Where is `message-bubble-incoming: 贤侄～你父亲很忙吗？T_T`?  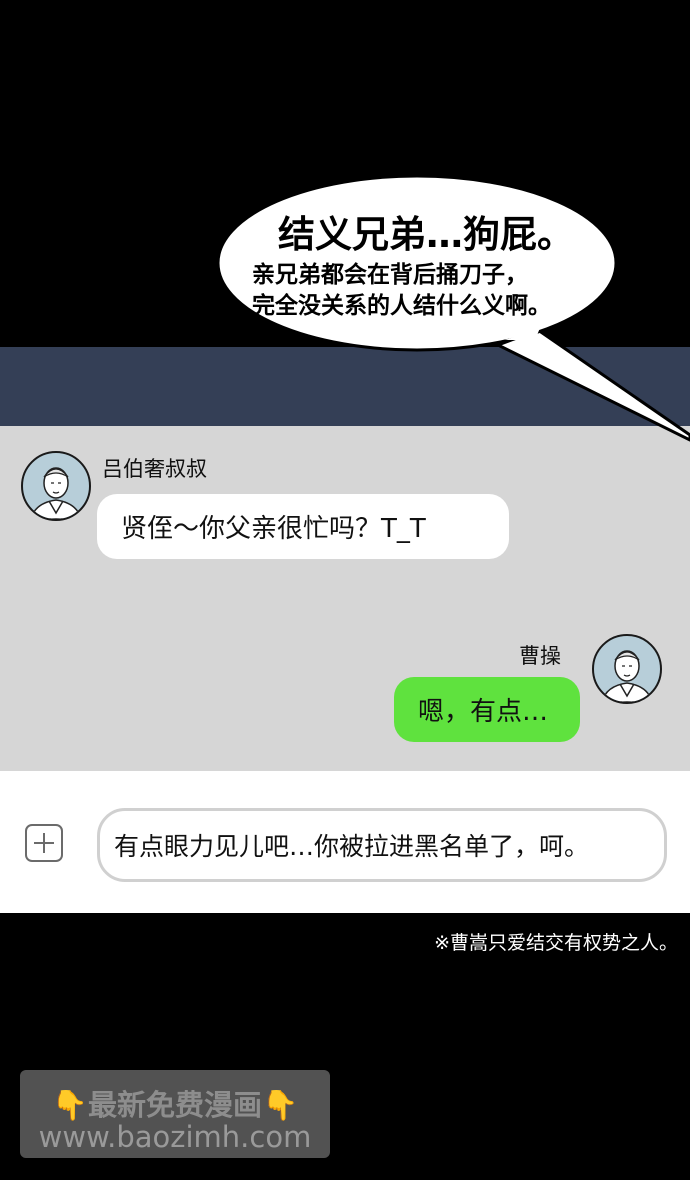 message-bubble-incoming: 贤侄～你父亲很忙吗？T_T is located at coordinates (303, 526).